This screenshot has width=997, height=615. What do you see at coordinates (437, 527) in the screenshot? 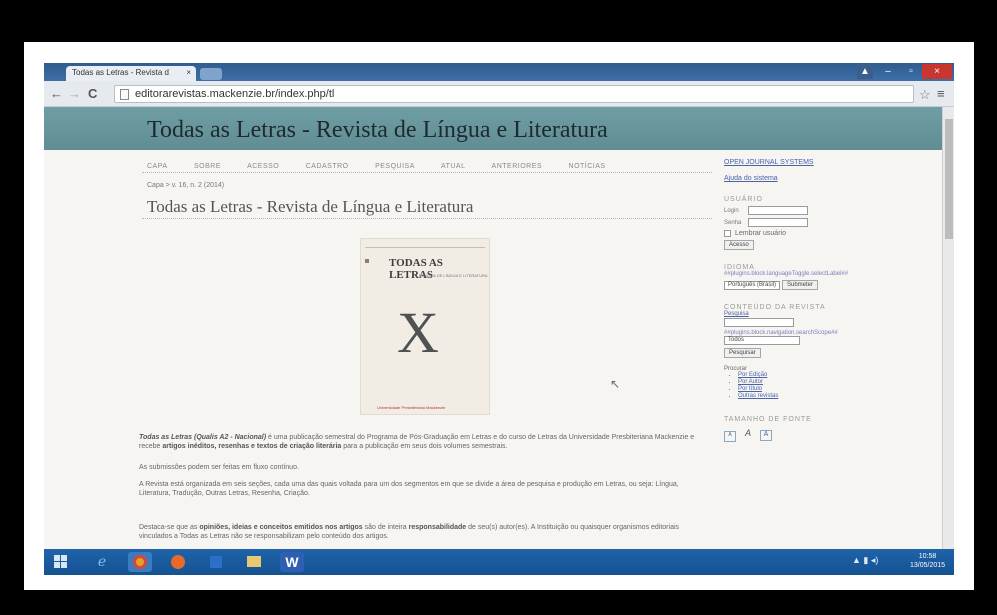
I see `text-bold: responsabilidade` at bounding box center [437, 527].